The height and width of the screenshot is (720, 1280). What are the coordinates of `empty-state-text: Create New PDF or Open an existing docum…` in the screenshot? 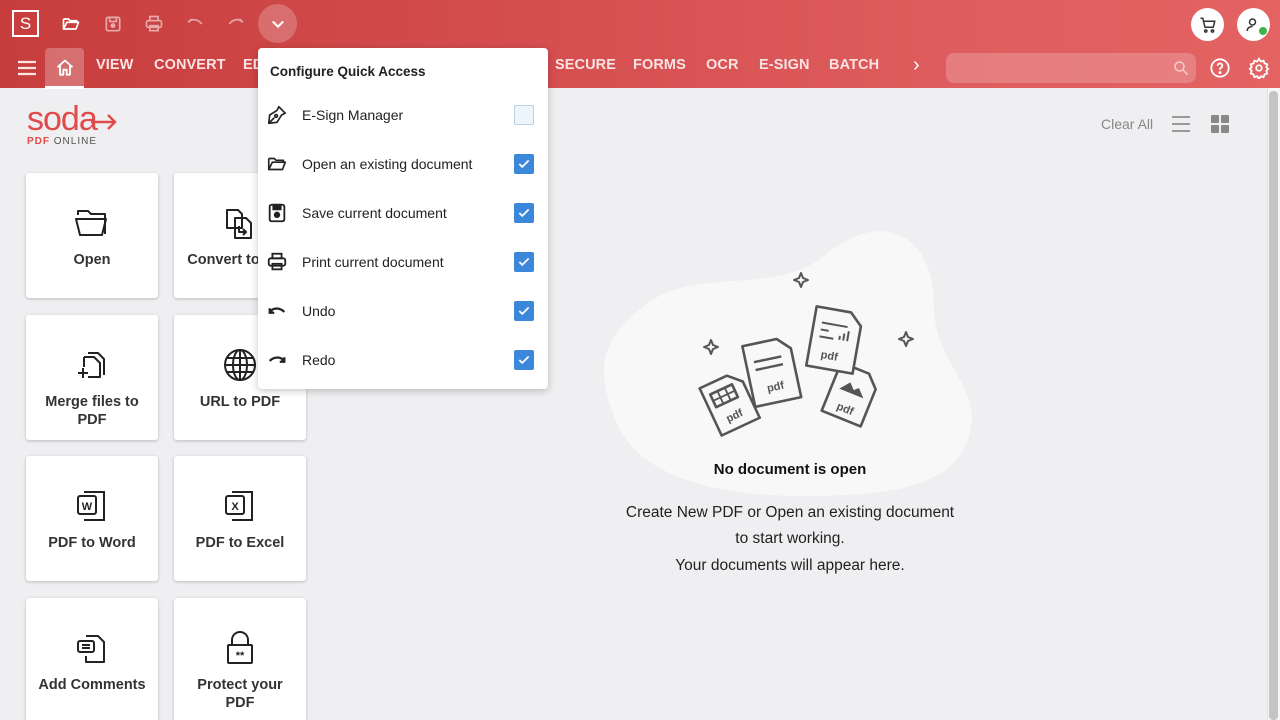 It's located at (790, 512).